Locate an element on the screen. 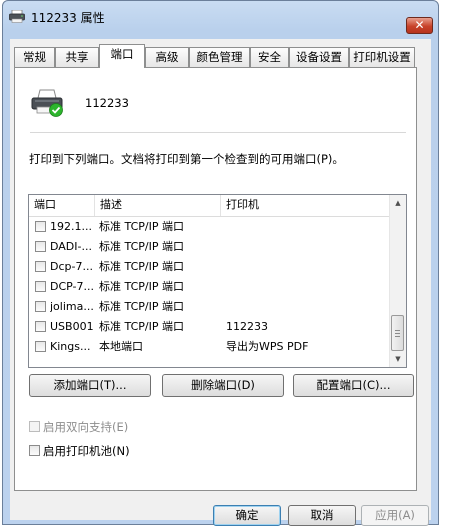 The height and width of the screenshot is (526, 455). printer-icon is located at coordinates (47, 103).